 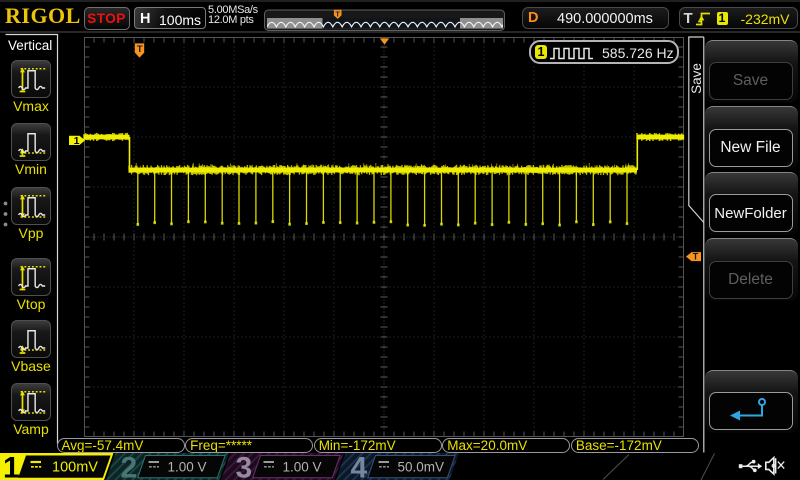 What do you see at coordinates (359, 466) in the screenshot?
I see `svg-text: 4` at bounding box center [359, 466].